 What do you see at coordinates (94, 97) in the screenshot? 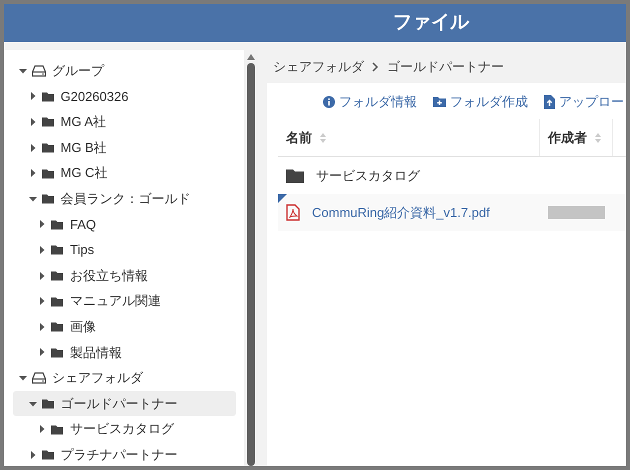
I see `tree-label: G20260326` at bounding box center [94, 97].